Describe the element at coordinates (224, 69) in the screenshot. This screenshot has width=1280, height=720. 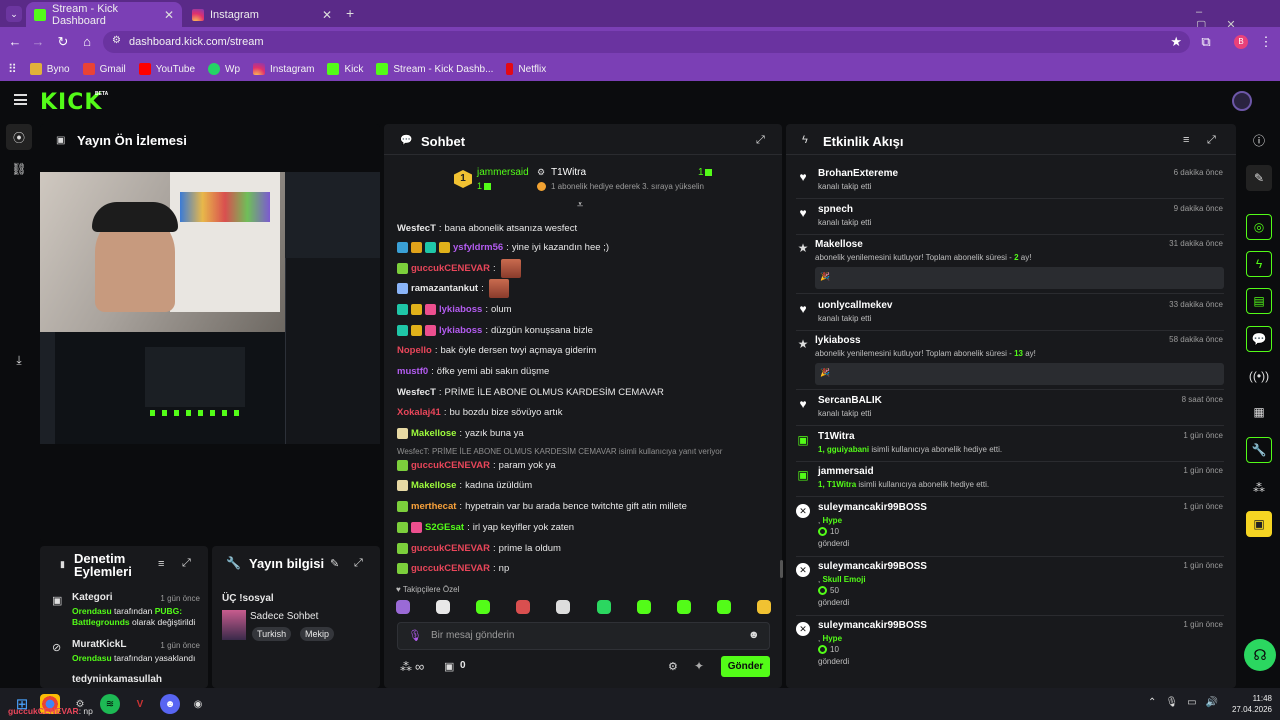
I see `bookmark-wp: Wp` at that location.